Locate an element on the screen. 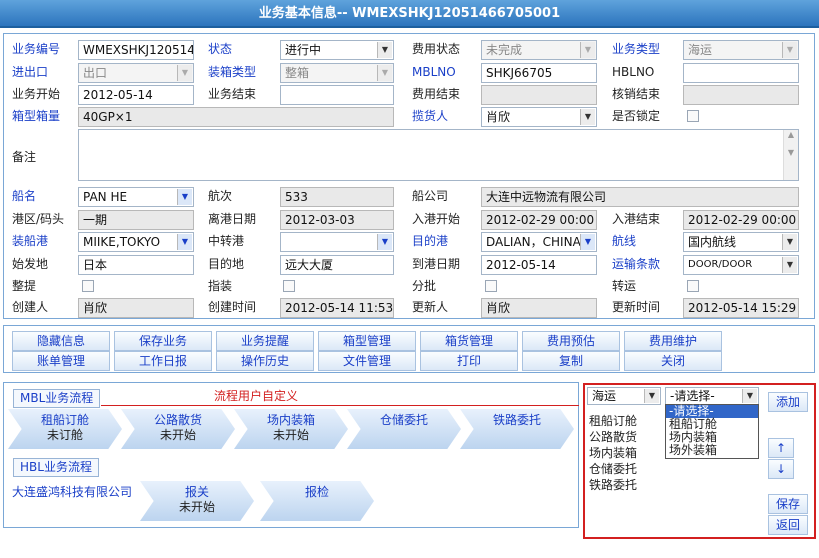 The height and width of the screenshot is (558, 819). partial-checkbox is located at coordinates (491, 286).